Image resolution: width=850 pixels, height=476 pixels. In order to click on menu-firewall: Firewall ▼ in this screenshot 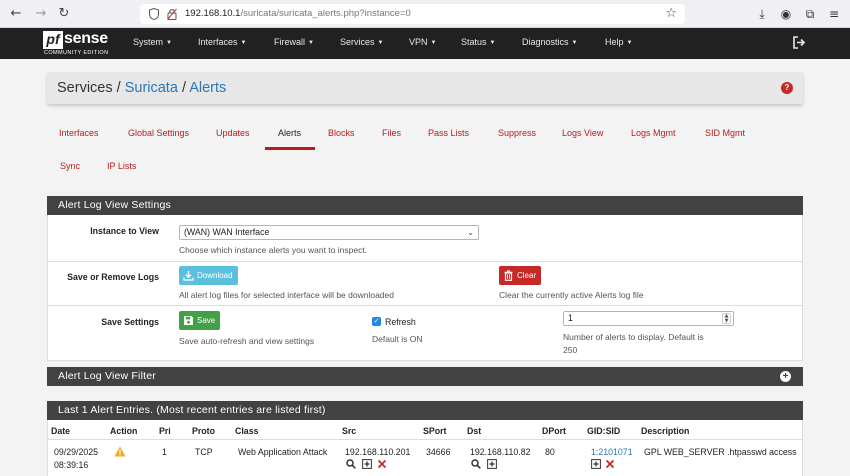, I will do `click(294, 42)`.